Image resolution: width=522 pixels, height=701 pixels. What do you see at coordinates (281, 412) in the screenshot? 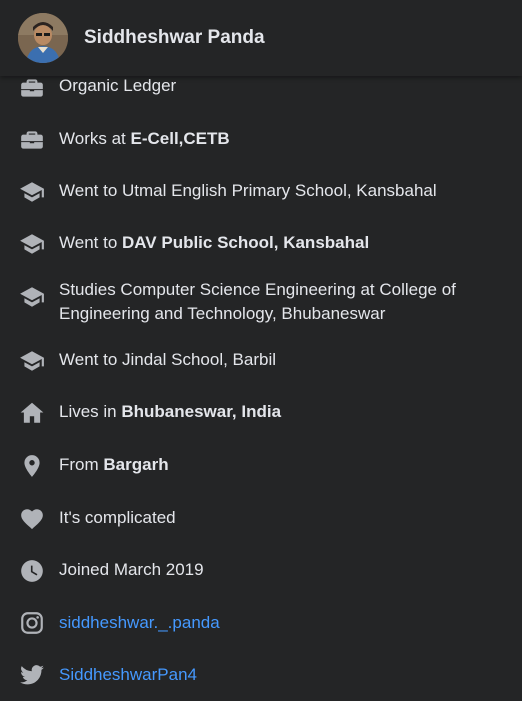
I see `item-text: Lives in Bhubaneswar, India` at bounding box center [281, 412].